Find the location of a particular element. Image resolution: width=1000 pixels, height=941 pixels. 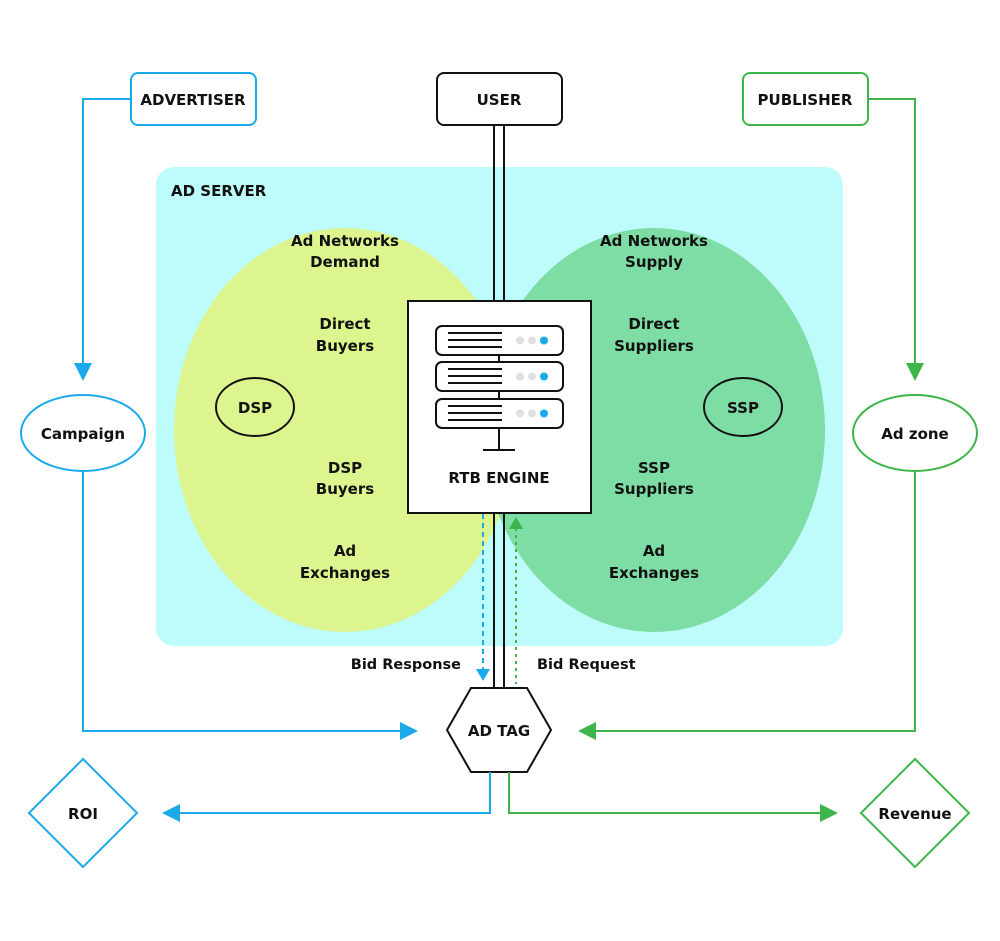

svg-text: ADVERTISER is located at coordinates (193, 100).